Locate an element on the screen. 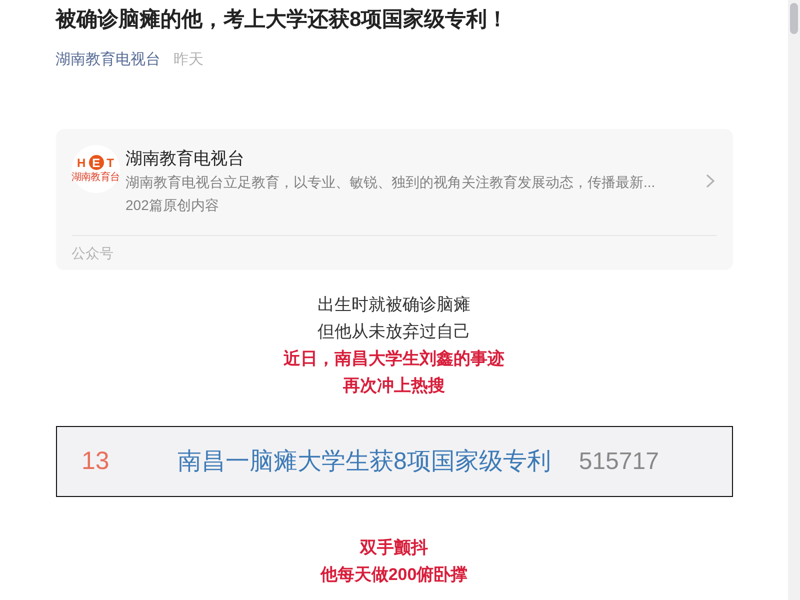 This screenshot has height=600, width=800. chevron-right-icon is located at coordinates (710, 181).